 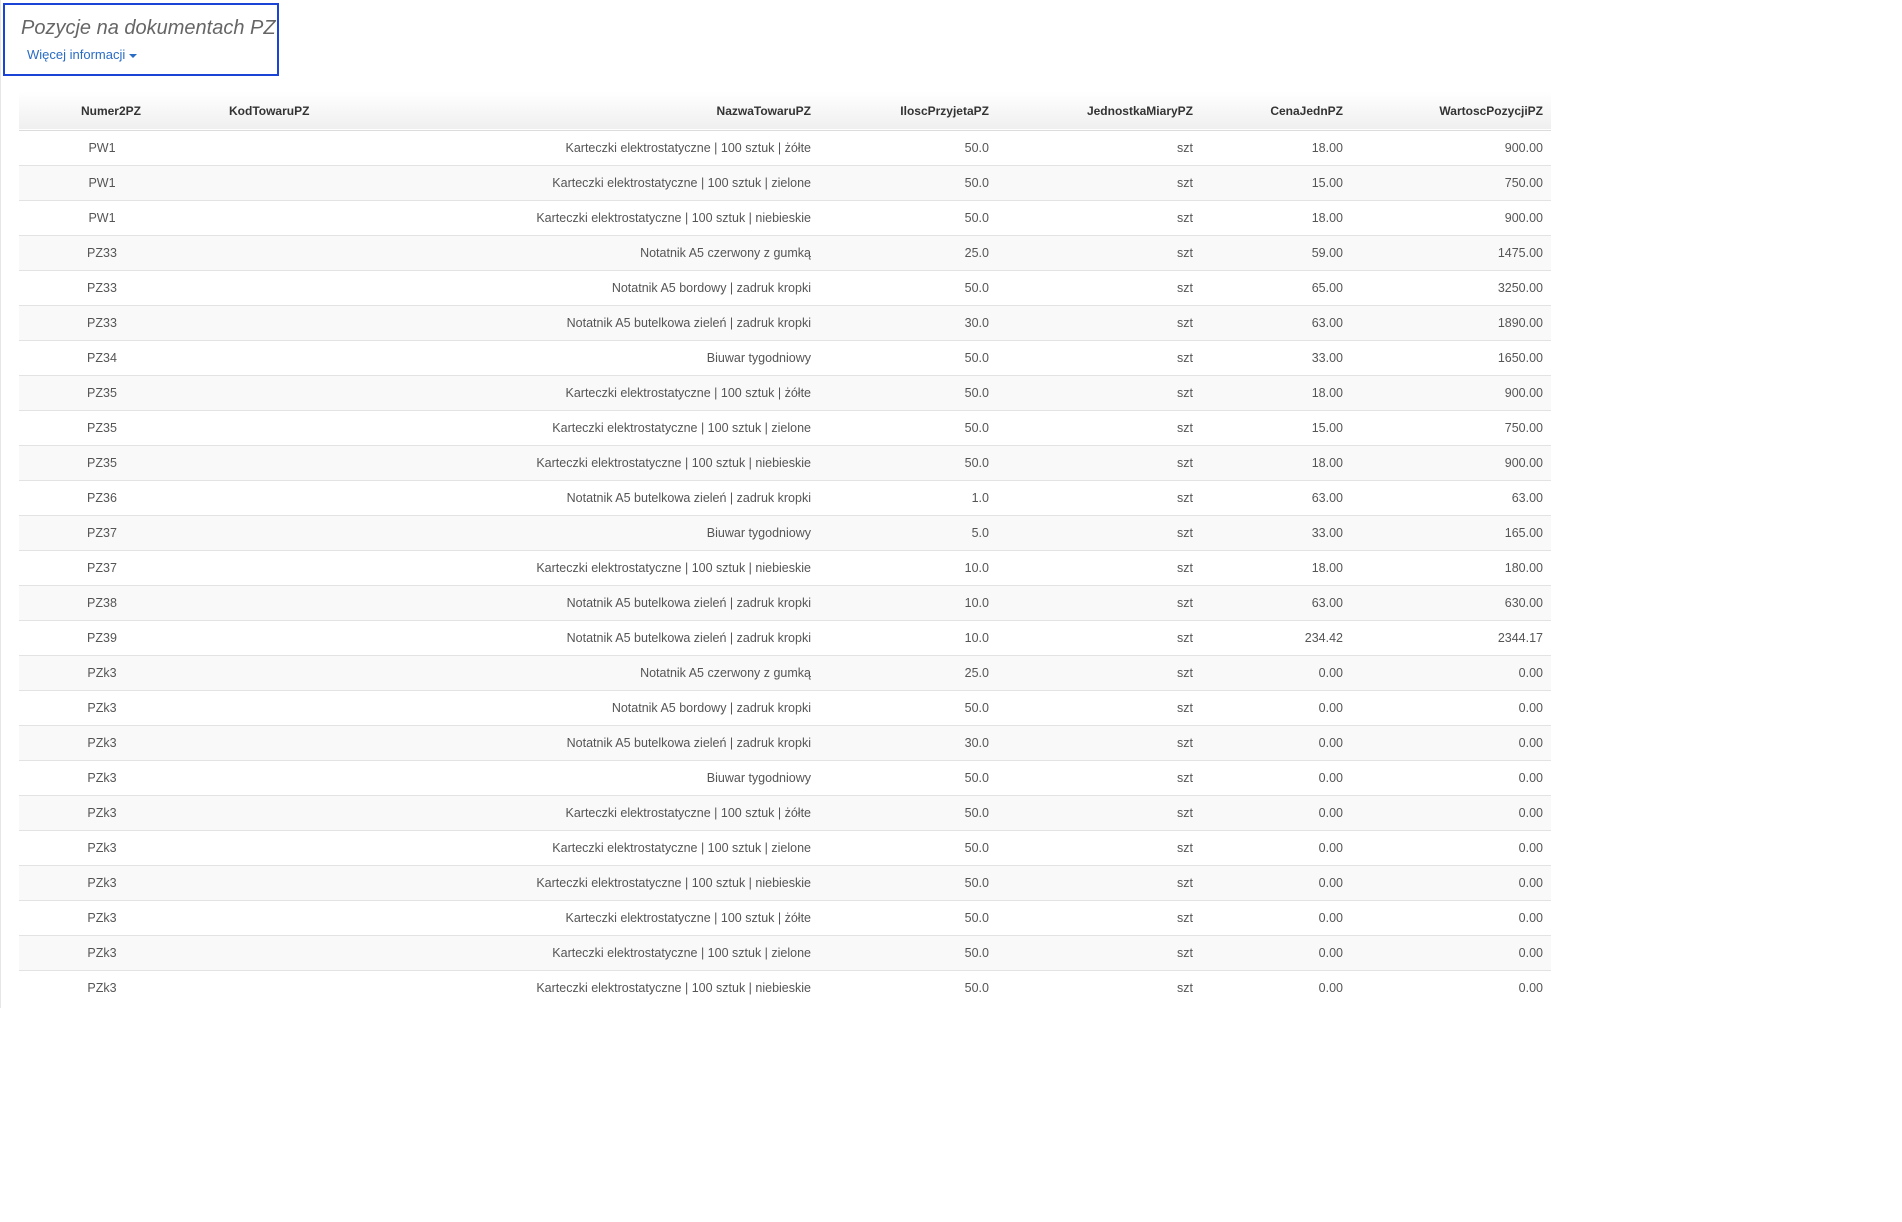 What do you see at coordinates (725, 252) in the screenshot?
I see `cell-nazwatowarupz: Notatnik A5 czerwony z gumką` at bounding box center [725, 252].